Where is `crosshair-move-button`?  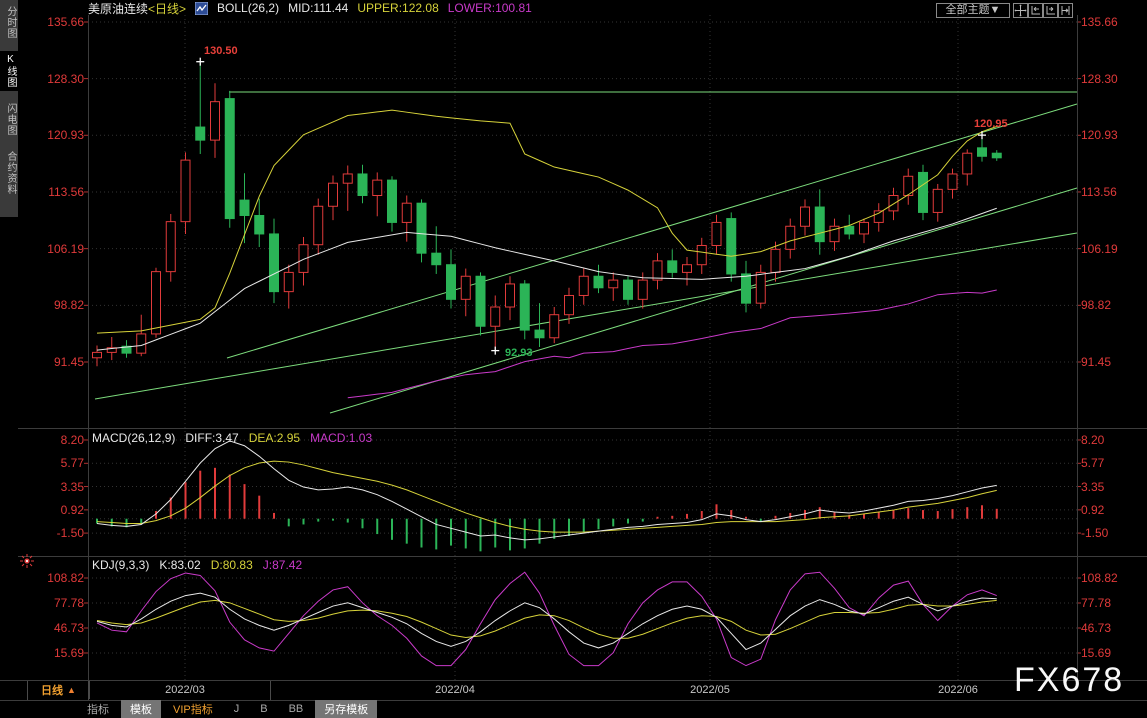 crosshair-move-button is located at coordinates (1020, 10).